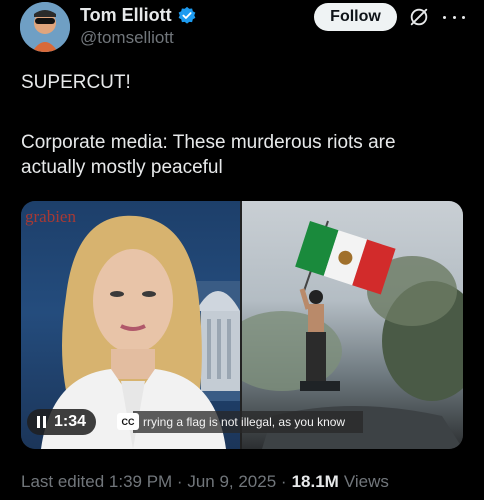  Describe the element at coordinates (355, 17) in the screenshot. I see `follow-button: Follow` at that location.